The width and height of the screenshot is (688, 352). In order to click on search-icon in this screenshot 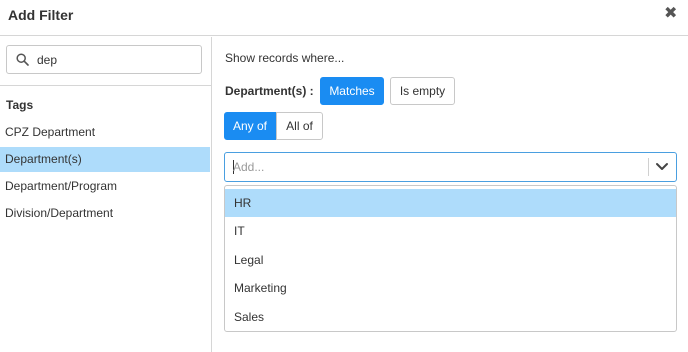, I will do `click(22, 59)`.